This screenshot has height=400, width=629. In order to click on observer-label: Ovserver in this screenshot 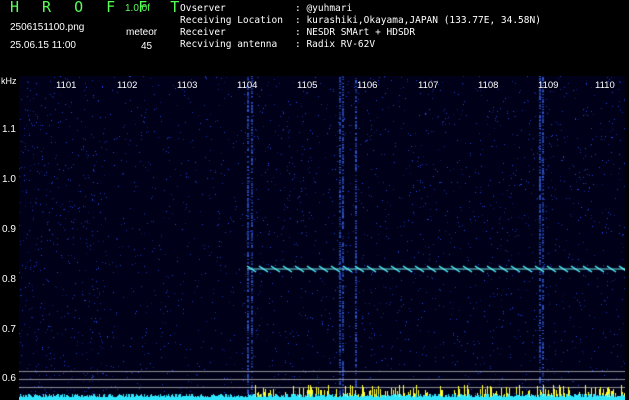, I will do `click(203, 8)`.